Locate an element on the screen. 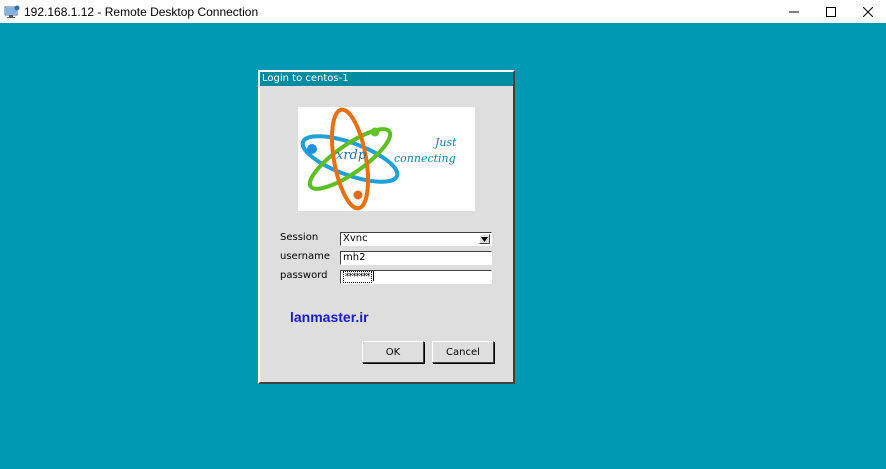 The image size is (886, 469). logo-tagline-1: Just is located at coordinates (446, 142).